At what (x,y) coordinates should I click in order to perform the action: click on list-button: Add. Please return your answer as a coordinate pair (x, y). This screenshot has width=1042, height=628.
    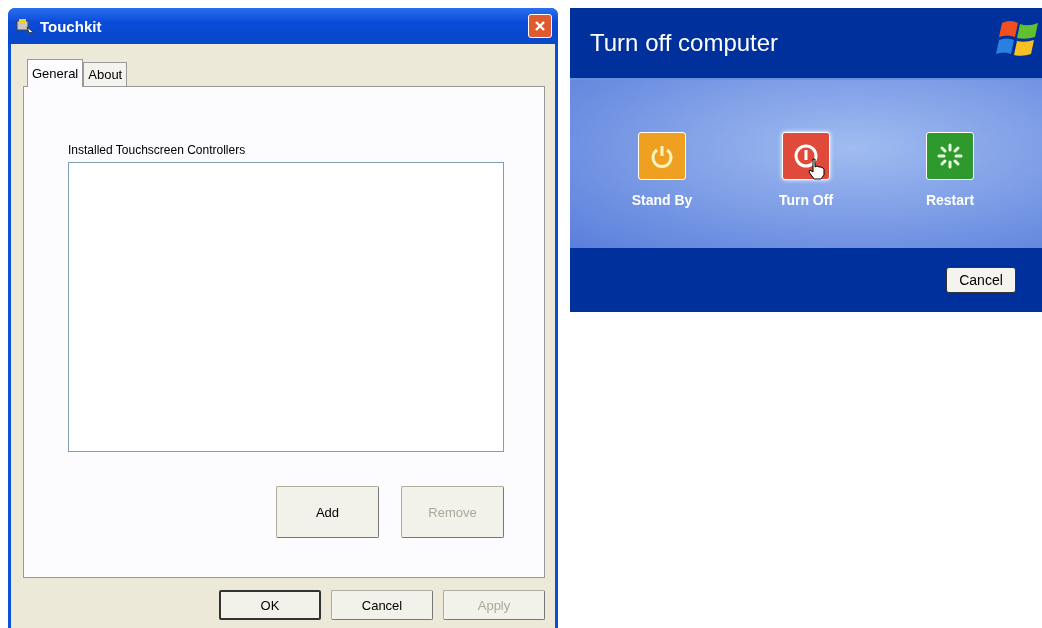
    Looking at the image, I should click on (327, 512).